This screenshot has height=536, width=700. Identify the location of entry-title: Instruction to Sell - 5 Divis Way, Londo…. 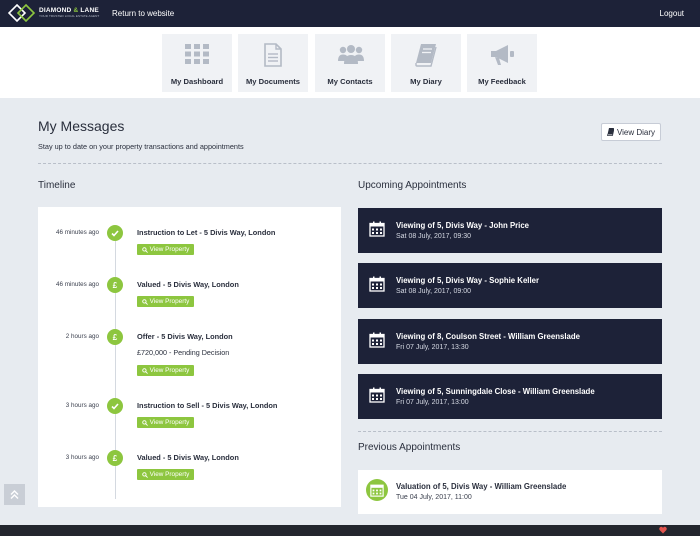
(207, 405).